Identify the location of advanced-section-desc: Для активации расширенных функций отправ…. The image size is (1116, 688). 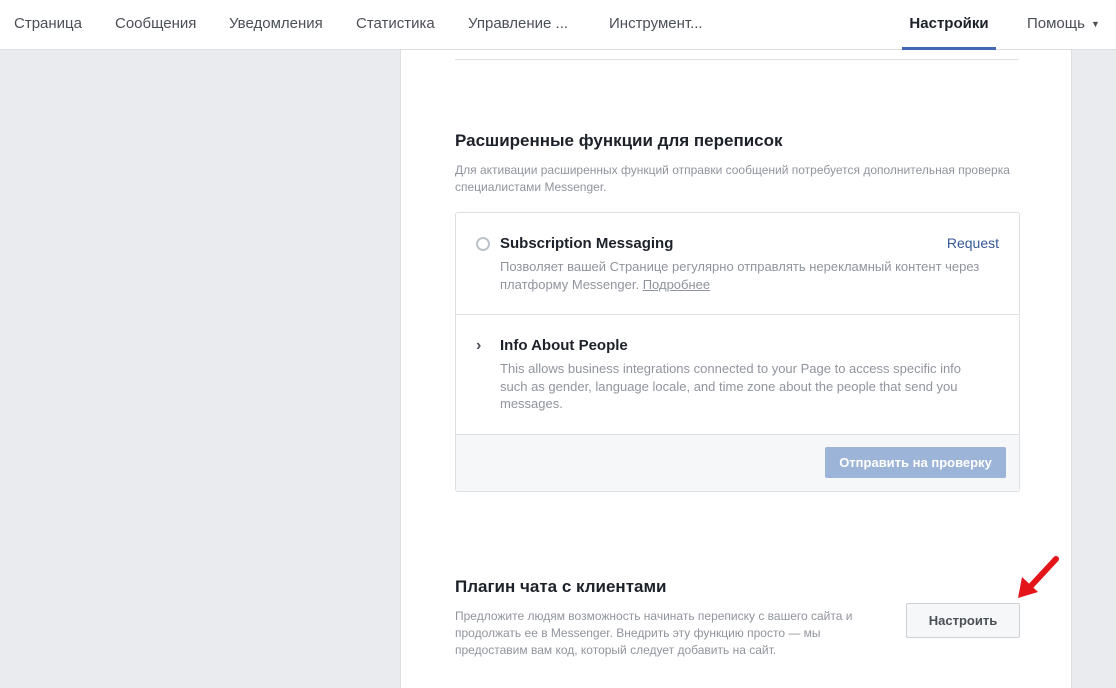
(732, 178).